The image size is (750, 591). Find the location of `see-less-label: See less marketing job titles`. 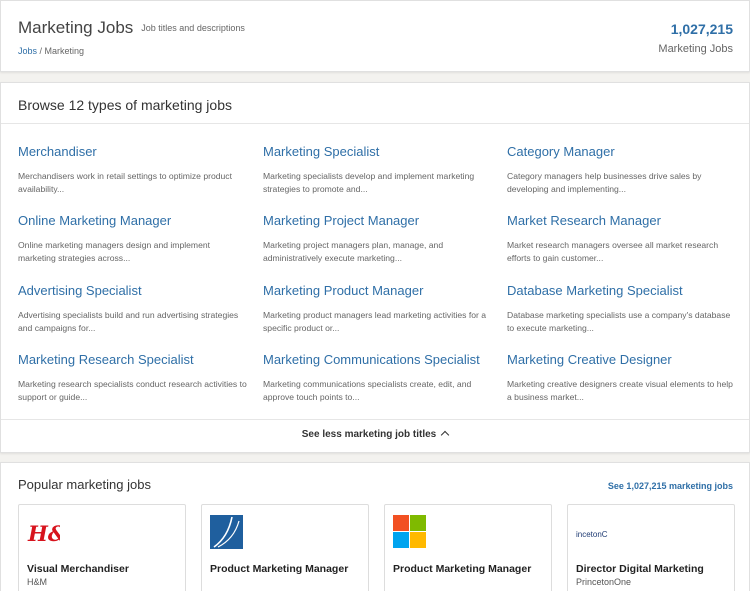

see-less-label: See less marketing job titles is located at coordinates (369, 434).